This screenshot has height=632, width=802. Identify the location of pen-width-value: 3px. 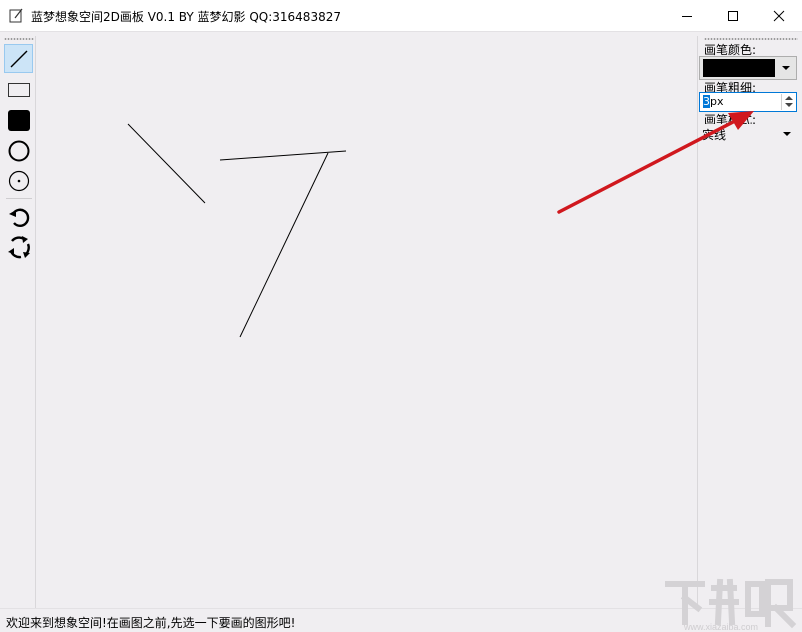
(713, 101).